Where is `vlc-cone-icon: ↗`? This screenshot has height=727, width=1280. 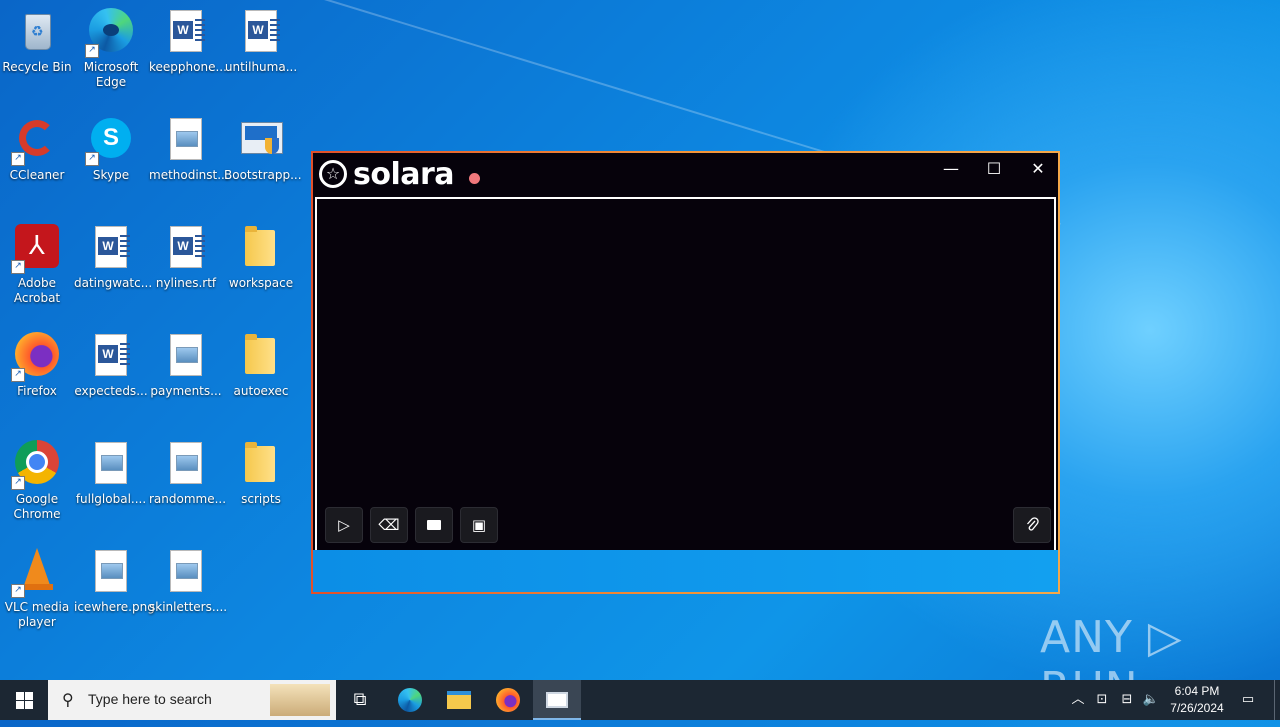
vlc-cone-icon: ↗ is located at coordinates (36, 573).